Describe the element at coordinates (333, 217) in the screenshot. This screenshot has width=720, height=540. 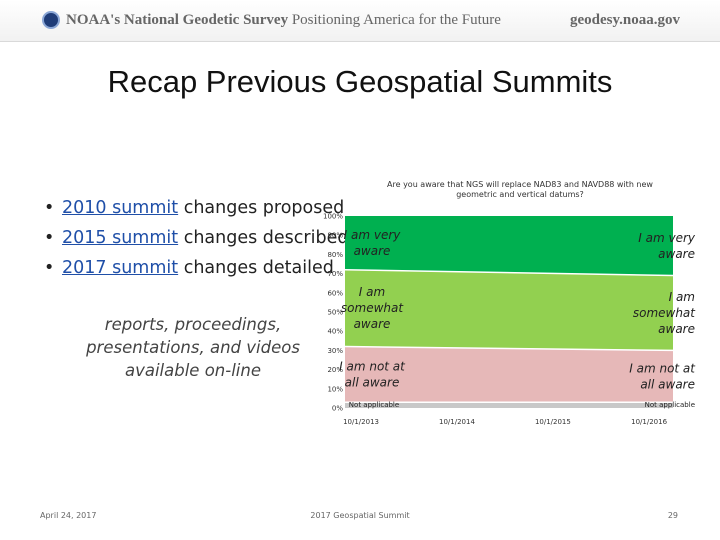
I see `y-tick-label: 100%` at that location.